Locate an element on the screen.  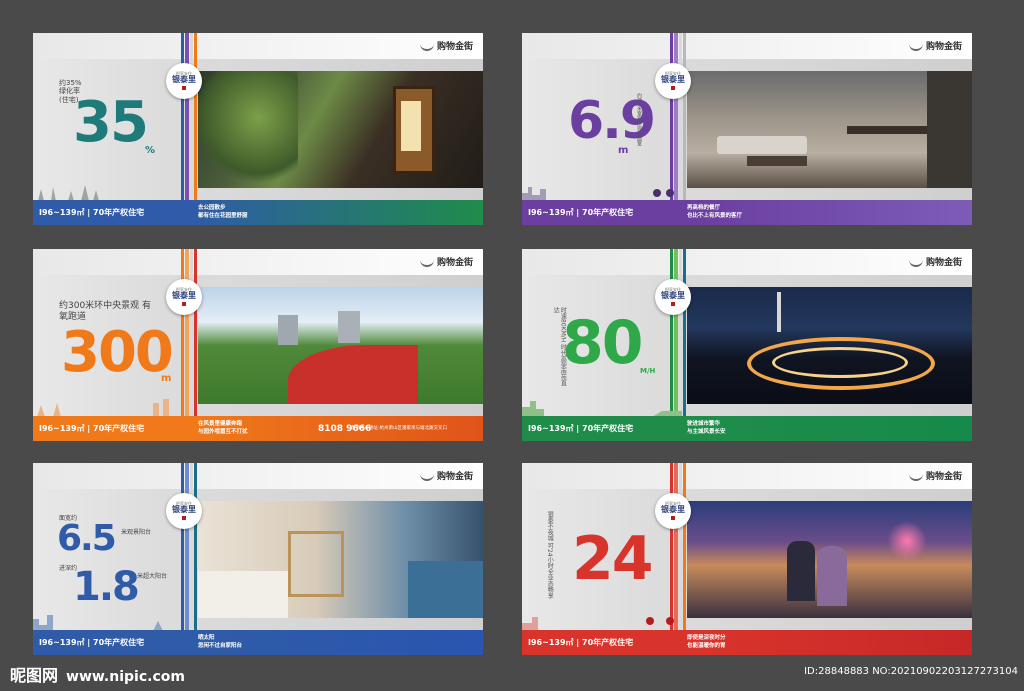
tail-text: 晒太阳 您闲不过自家阳台 is located at coordinates (220, 642).